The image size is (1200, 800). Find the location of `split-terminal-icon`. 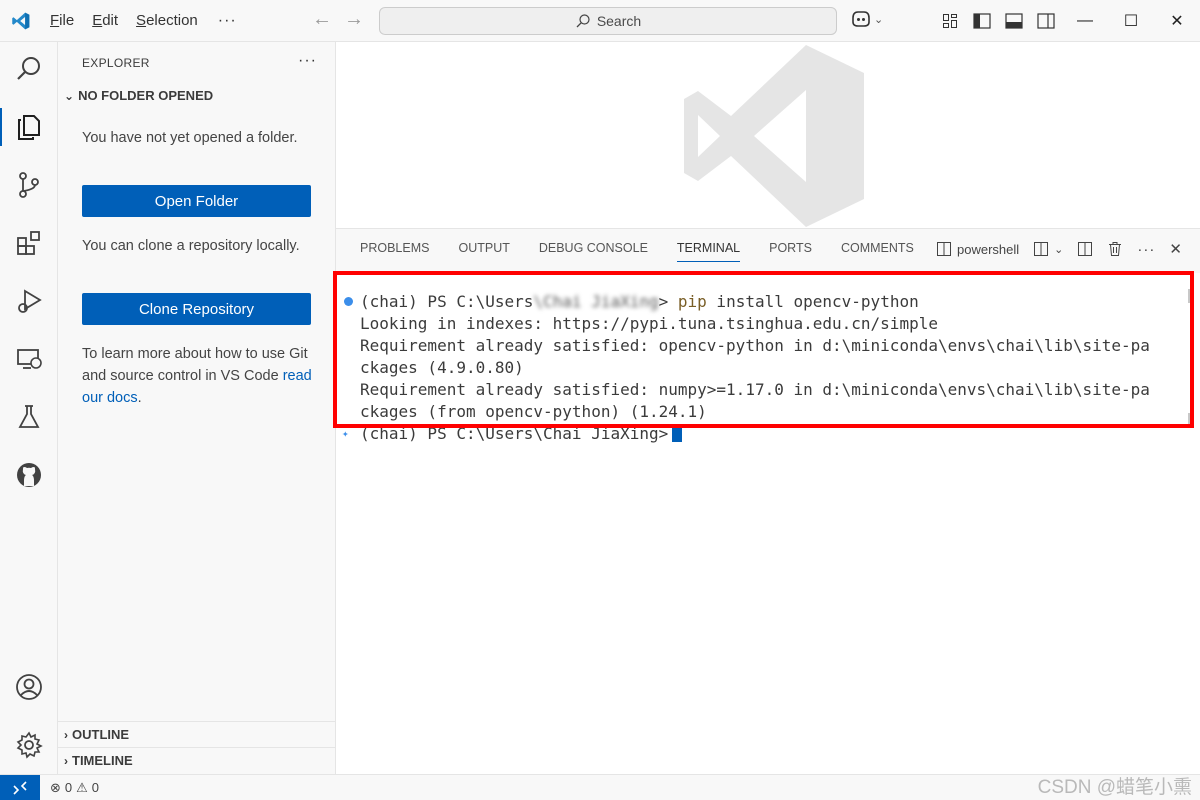

split-terminal-icon is located at coordinates (1085, 249).